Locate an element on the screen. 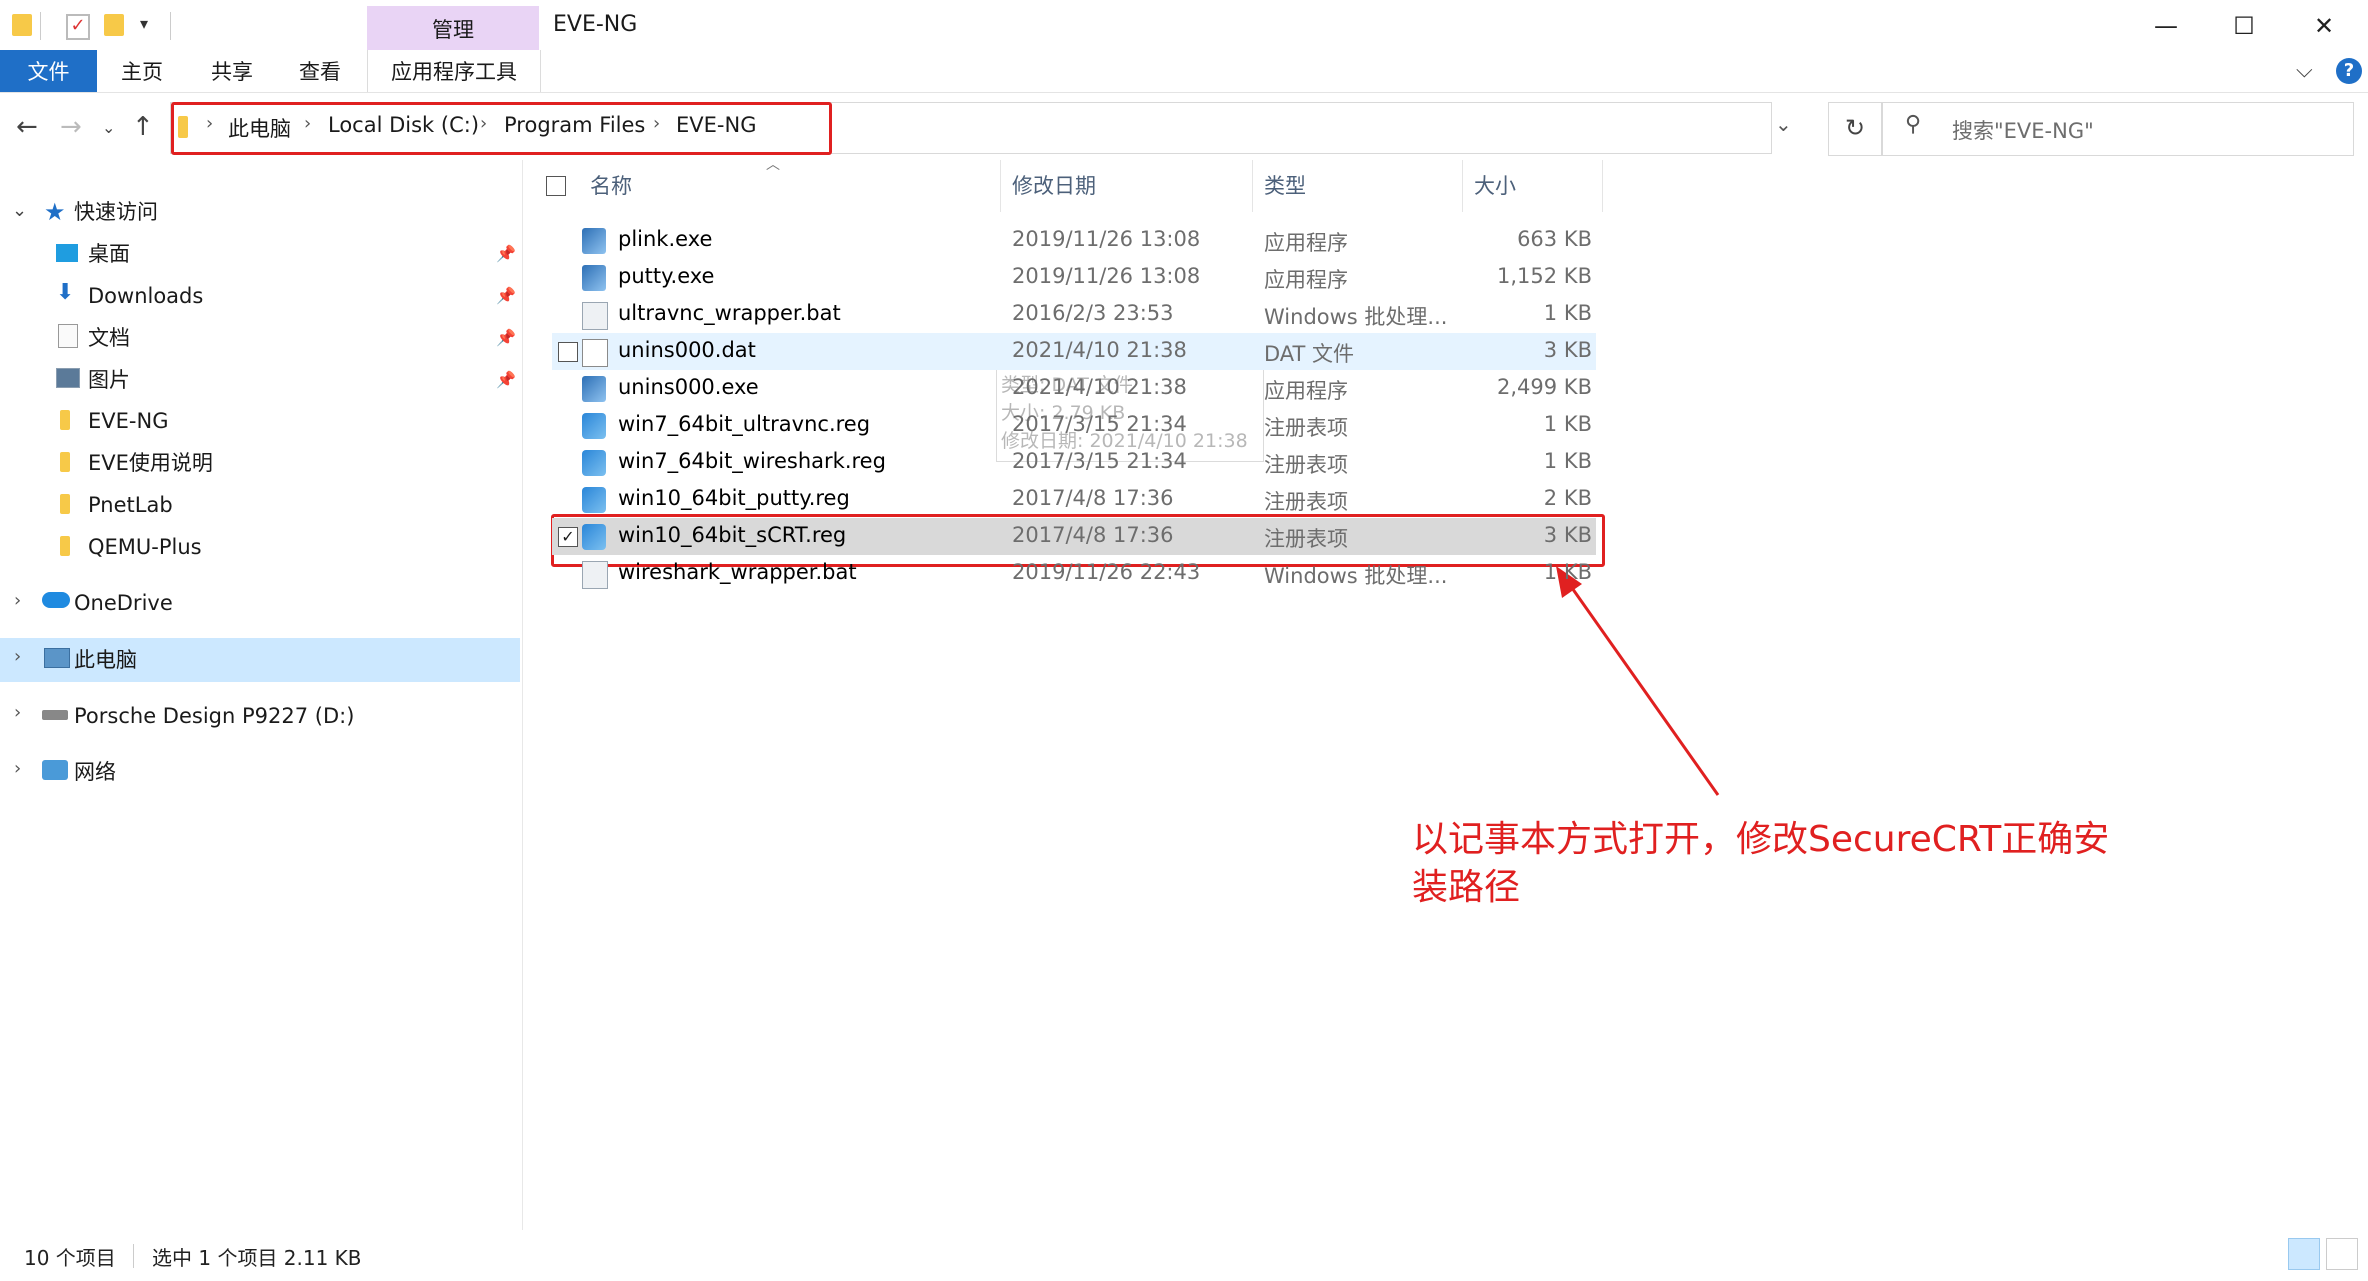  file-name: wireshark_wrapper.bat is located at coordinates (737, 572).